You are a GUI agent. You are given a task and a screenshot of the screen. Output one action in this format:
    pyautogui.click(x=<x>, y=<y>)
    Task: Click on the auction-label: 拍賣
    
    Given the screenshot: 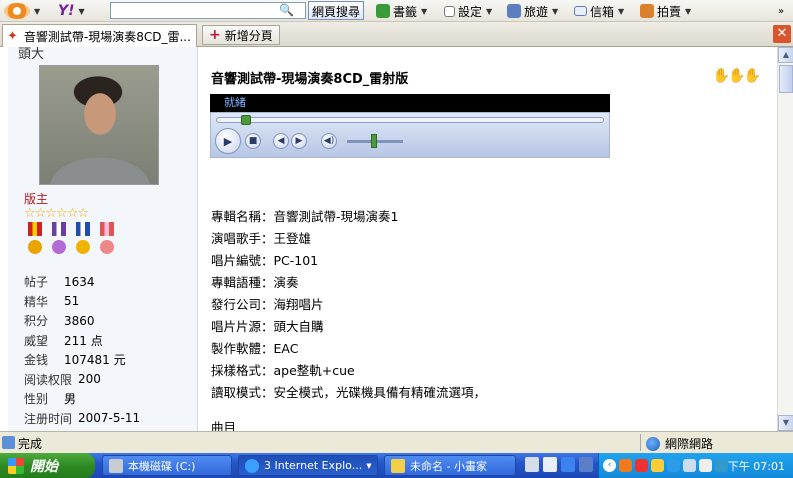 What is the action you would take?
    pyautogui.click(x=669, y=11)
    